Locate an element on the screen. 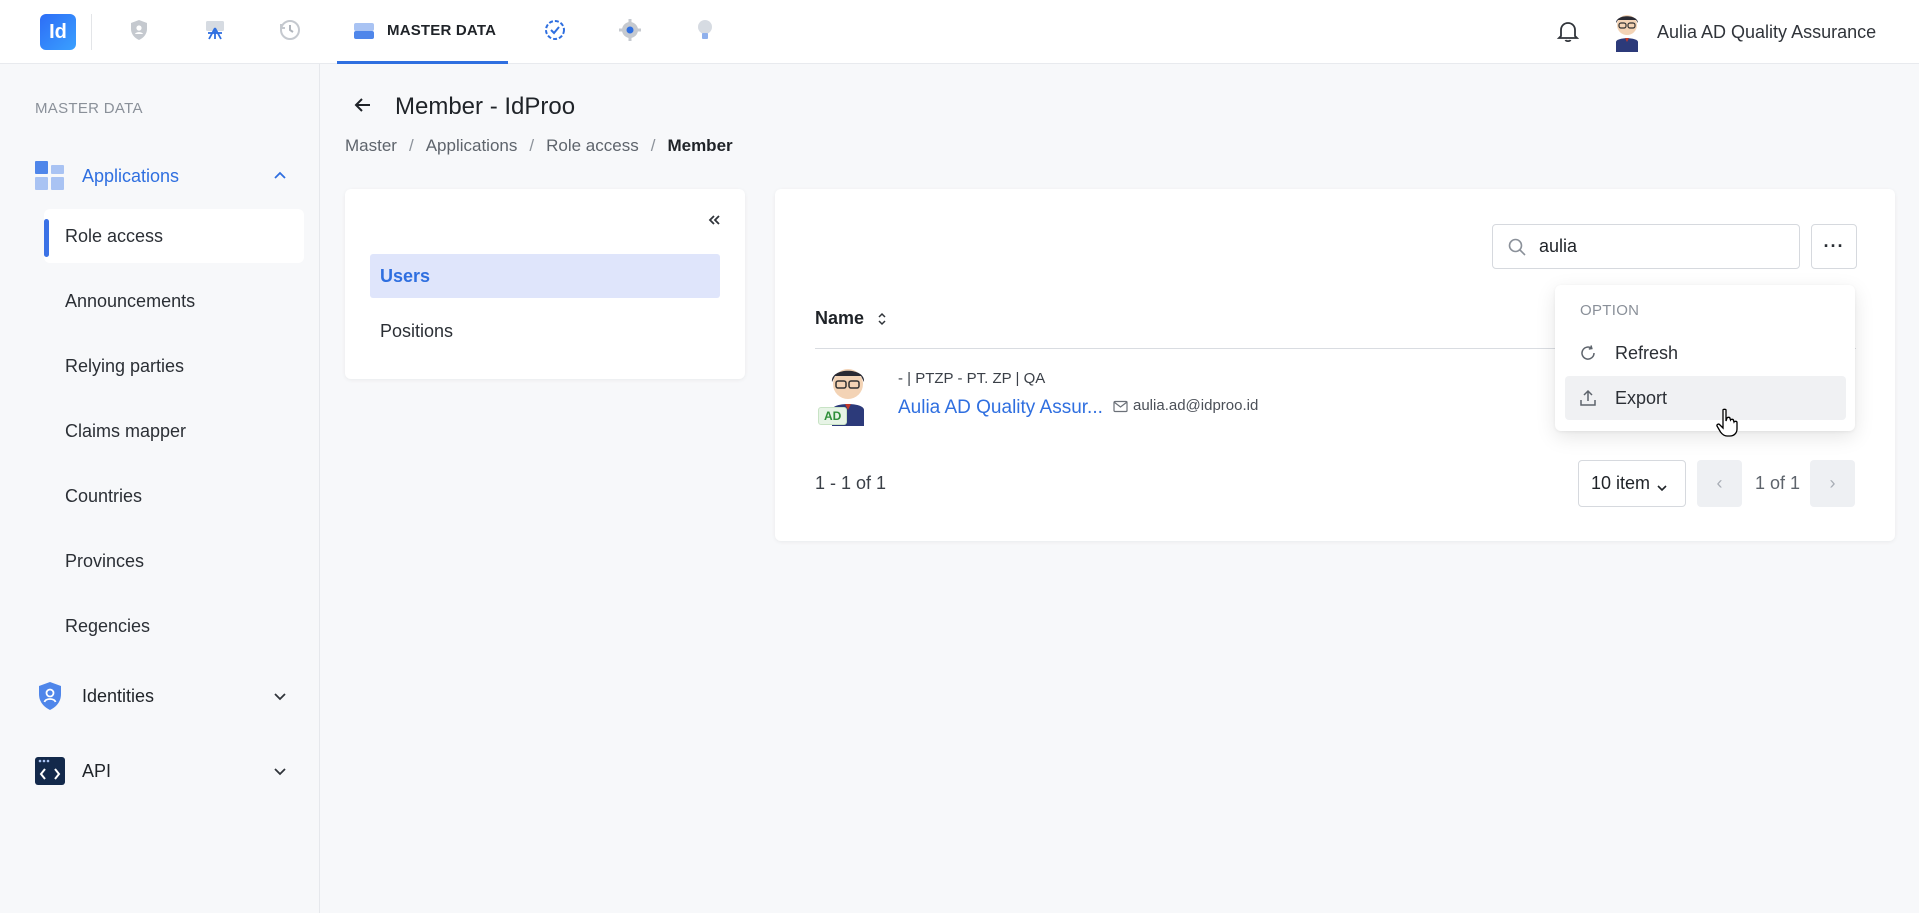 Image resolution: width=1919 pixels, height=913 pixels. page-indicator: 1 of 1 is located at coordinates (1778, 483).